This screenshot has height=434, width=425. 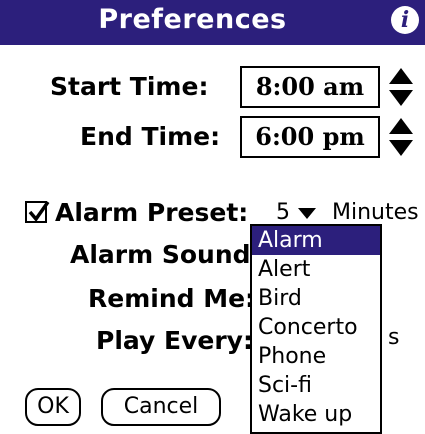 What do you see at coordinates (310, 87) in the screenshot?
I see `start-time-field: 8:00 am` at bounding box center [310, 87].